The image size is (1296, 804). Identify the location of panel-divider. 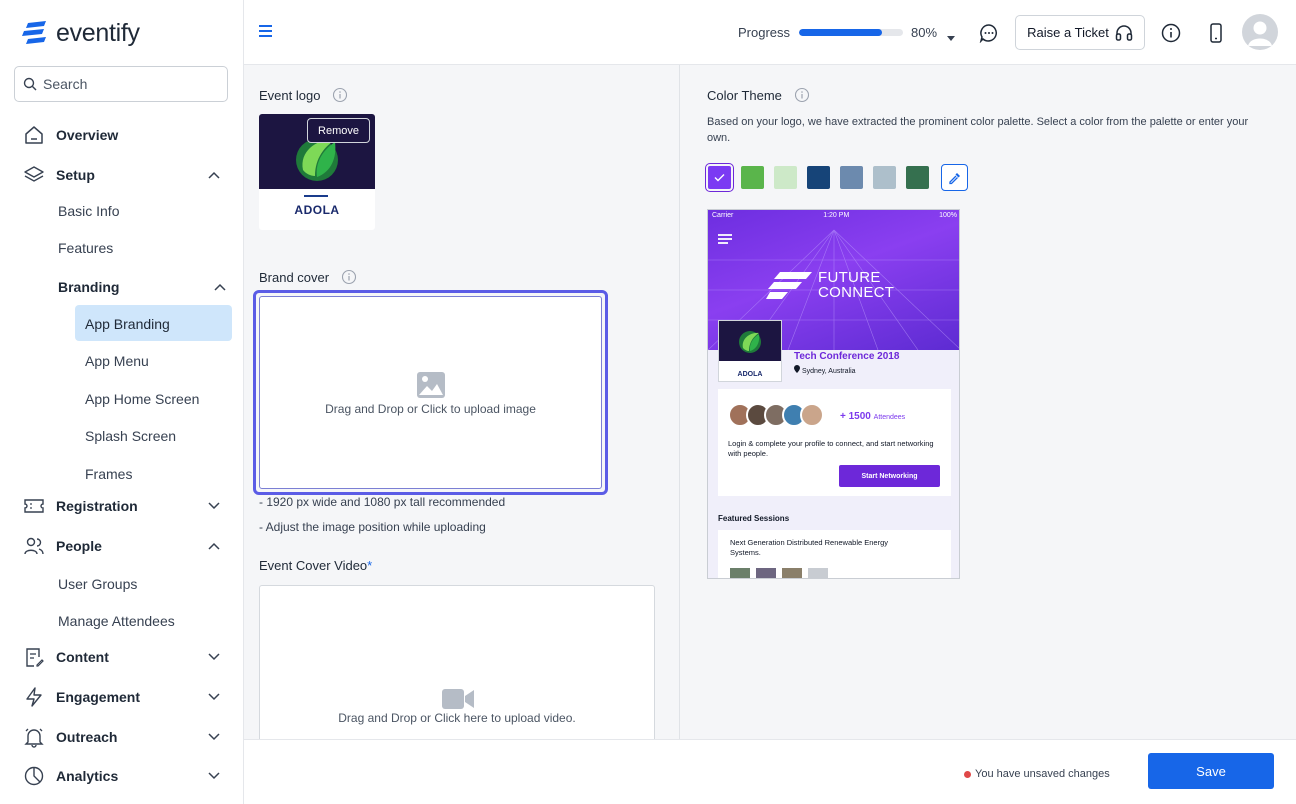
(679, 402).